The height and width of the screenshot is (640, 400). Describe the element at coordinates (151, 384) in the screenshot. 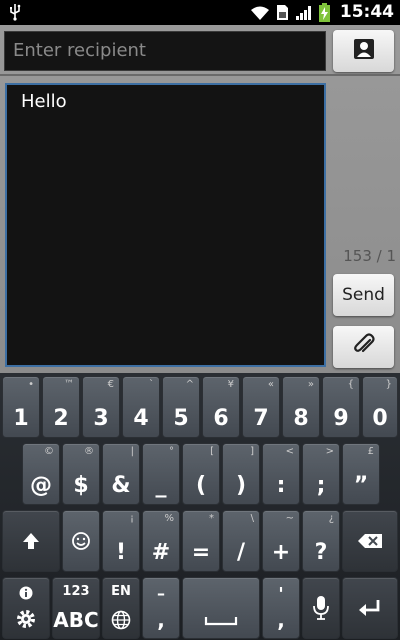

I see `key-hint: `` at that location.